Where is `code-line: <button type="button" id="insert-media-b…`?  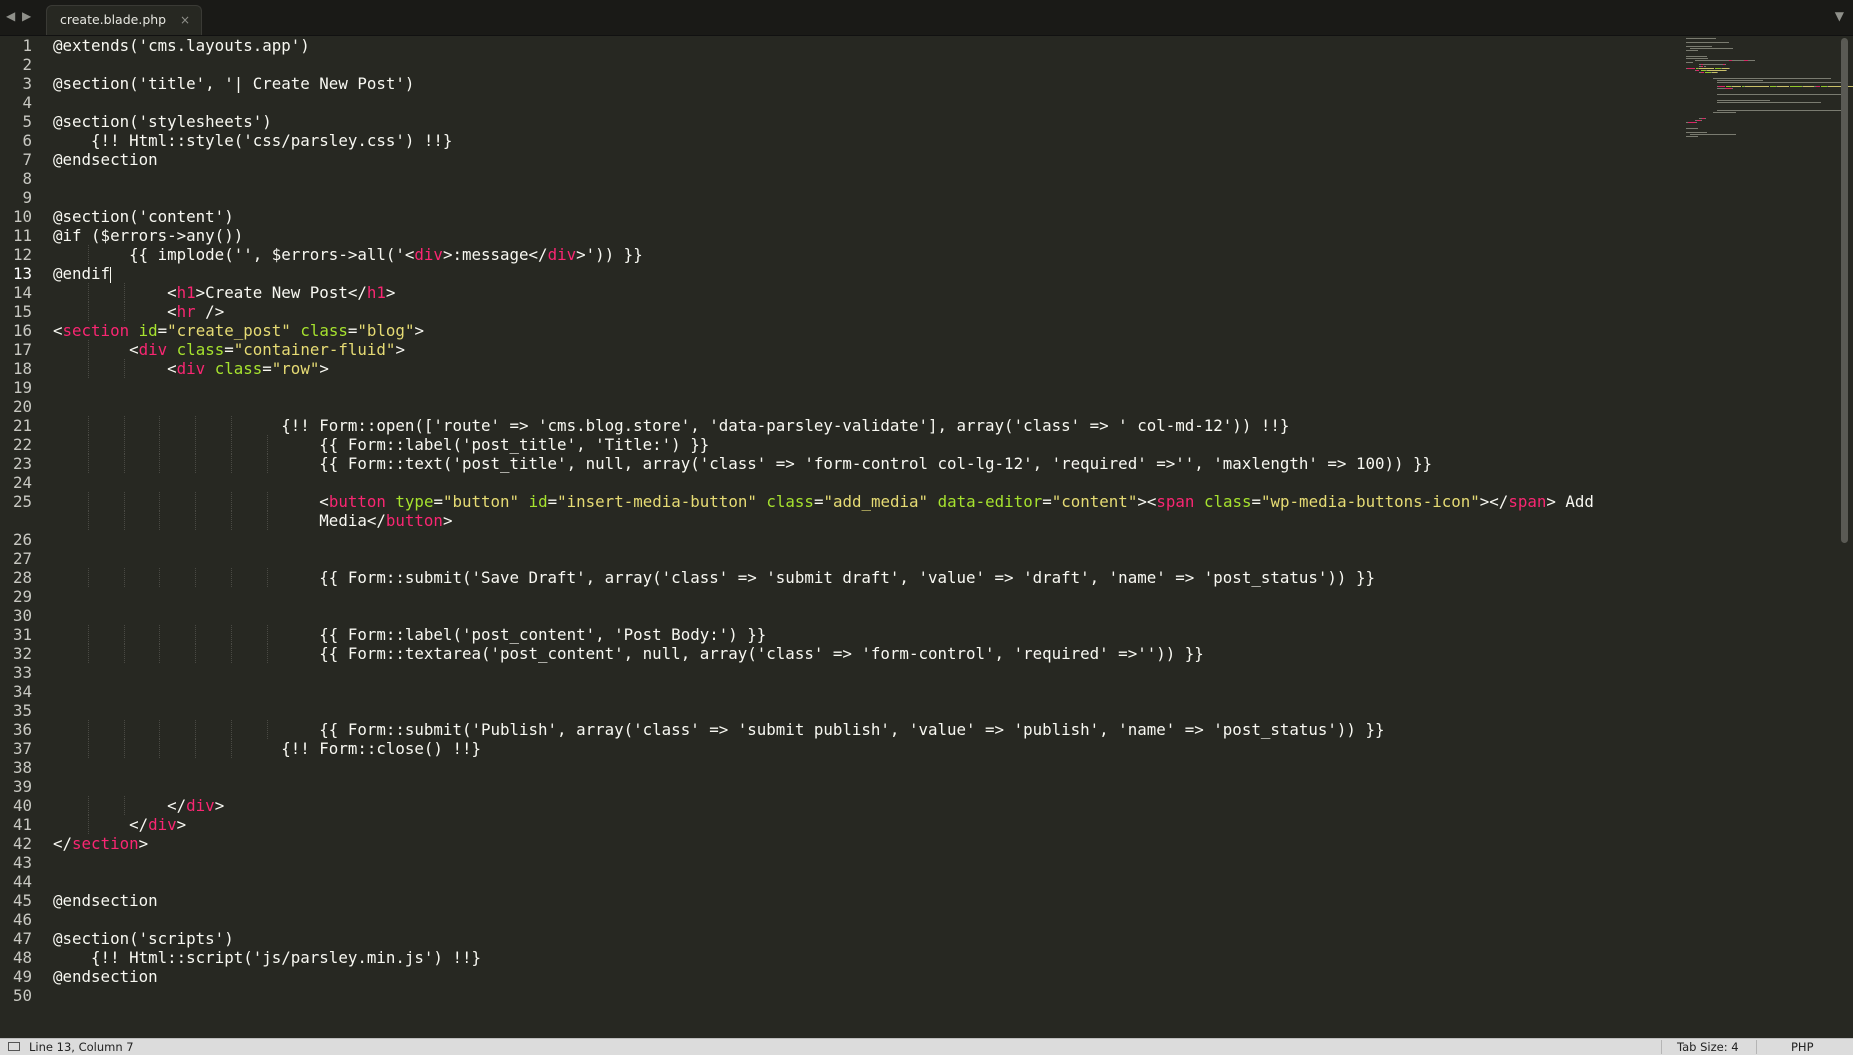 code-line: <button type="button" id="insert-media-b… is located at coordinates (865, 501).